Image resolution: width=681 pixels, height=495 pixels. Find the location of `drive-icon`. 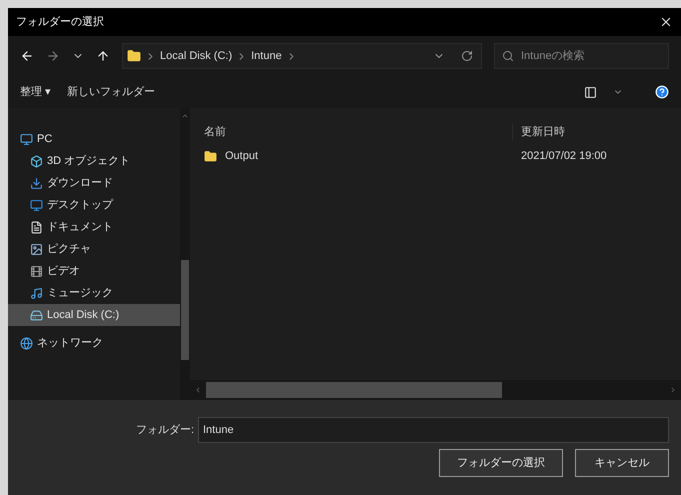

drive-icon is located at coordinates (36, 315).